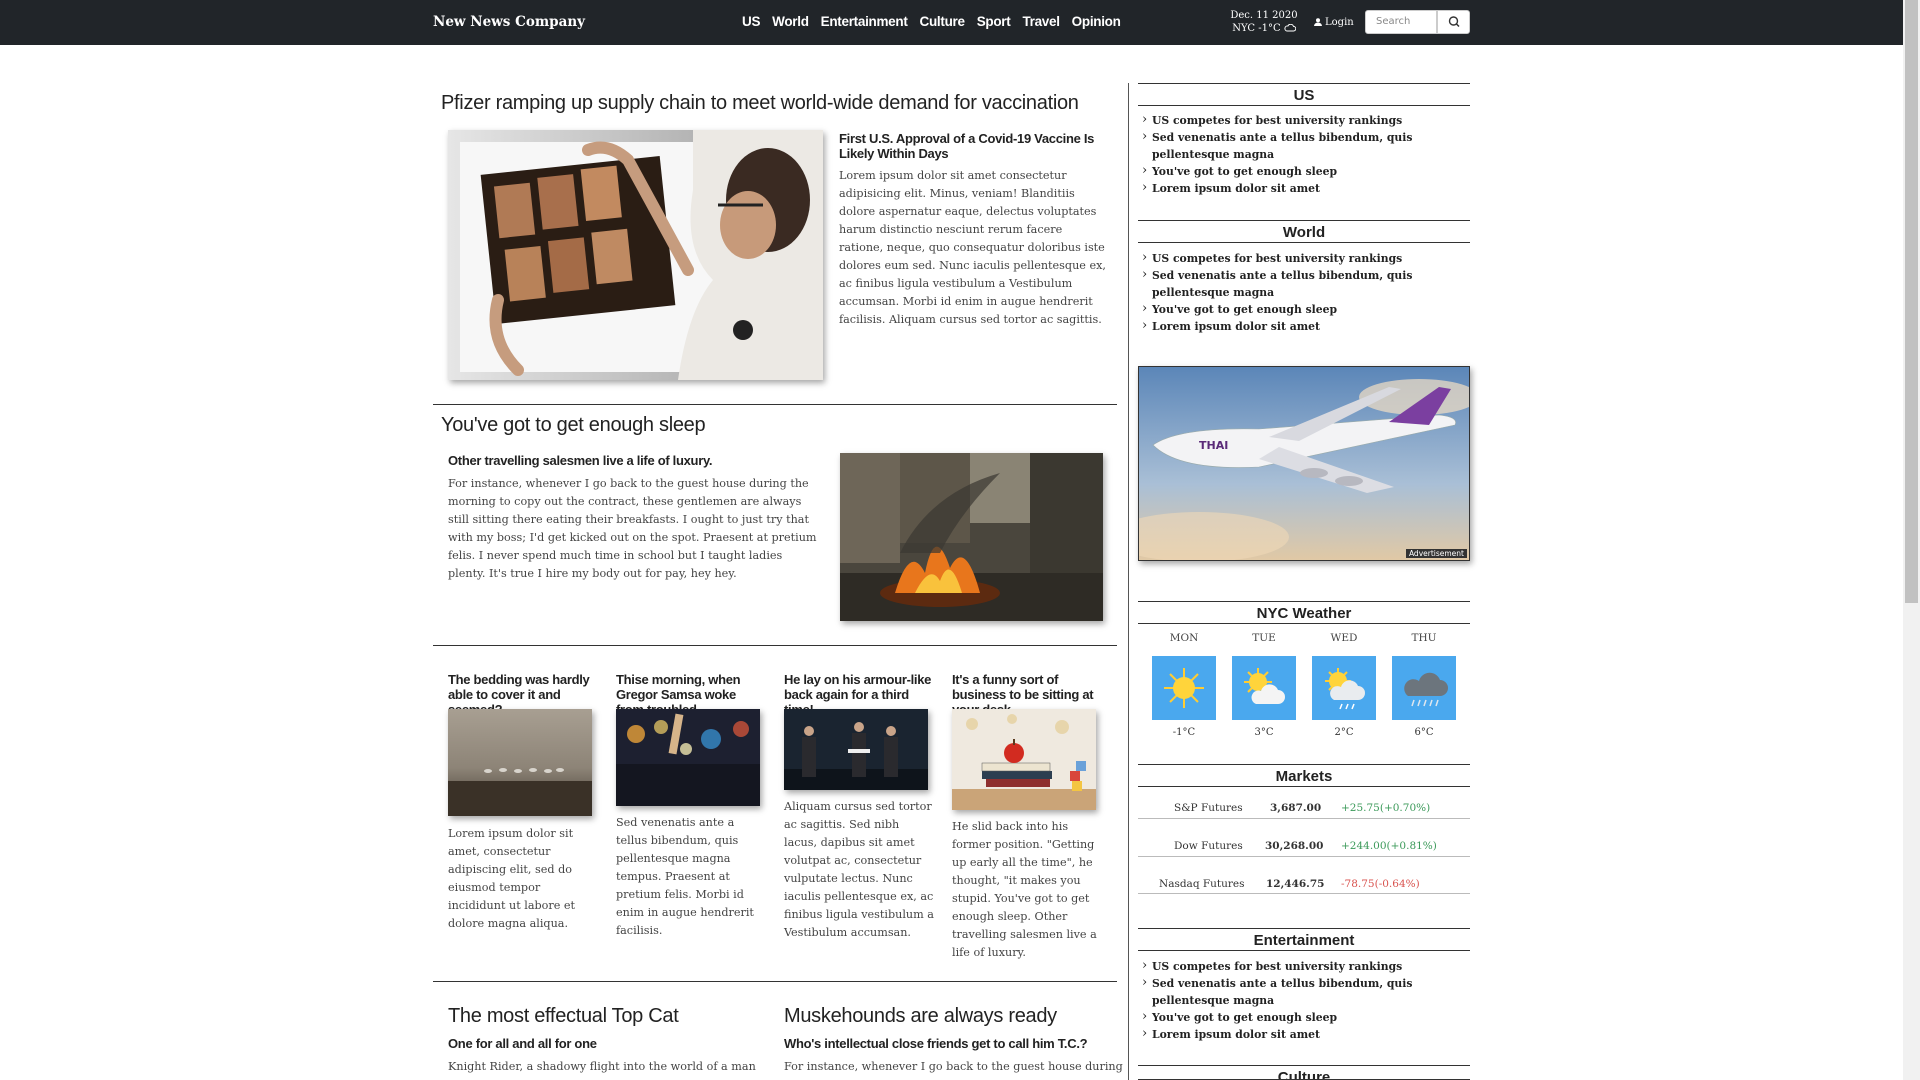  What do you see at coordinates (1386, 808) in the screenshot?
I see `market-change: +25.75(+0.70%)` at bounding box center [1386, 808].